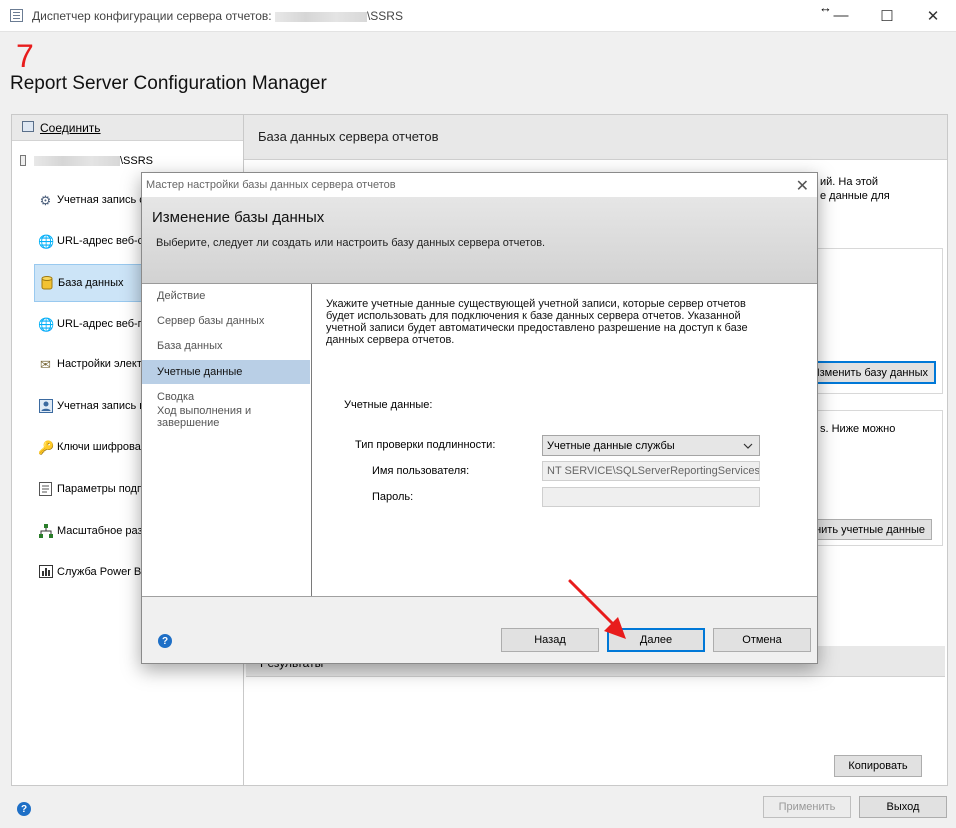 The height and width of the screenshot is (828, 956). I want to click on nav-label: Параметры подп, so click(100, 489).